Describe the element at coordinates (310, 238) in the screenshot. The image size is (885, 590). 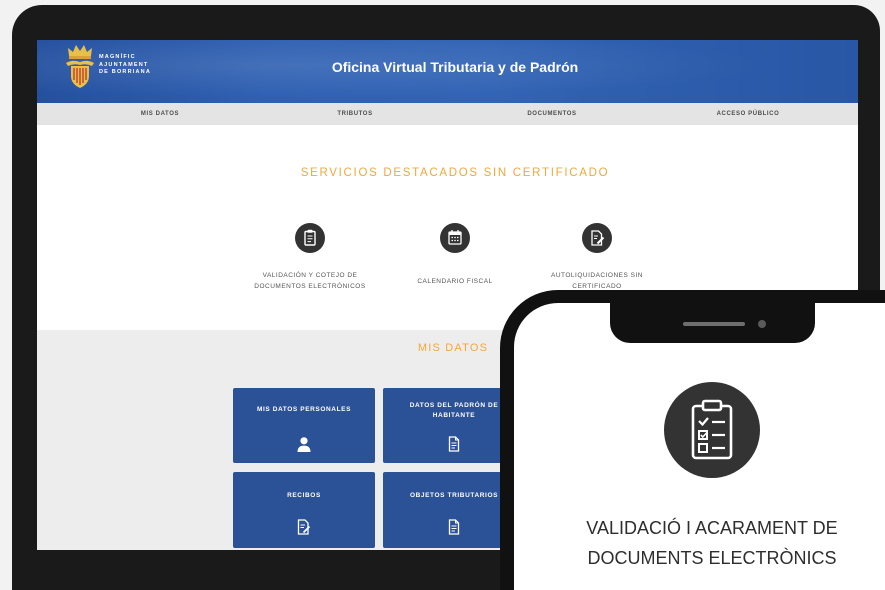
I see `clipboard-icon` at that location.